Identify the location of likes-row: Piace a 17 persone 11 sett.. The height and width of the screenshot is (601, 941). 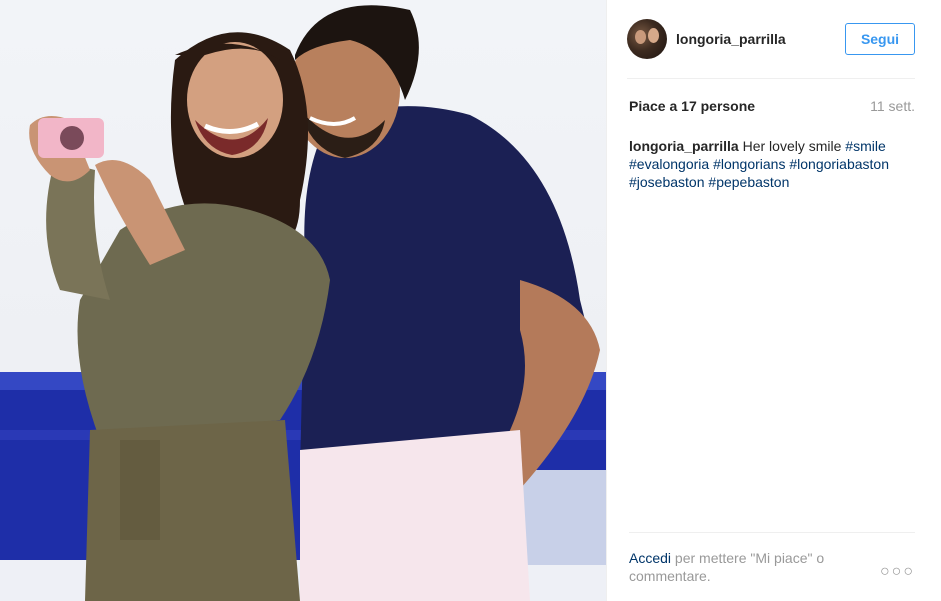
(772, 106).